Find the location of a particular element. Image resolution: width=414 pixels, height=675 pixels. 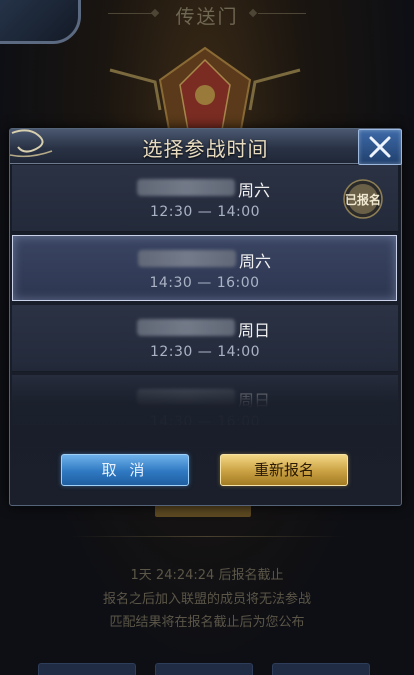

dialog-title: 选择参战时间 is located at coordinates (205, 149).